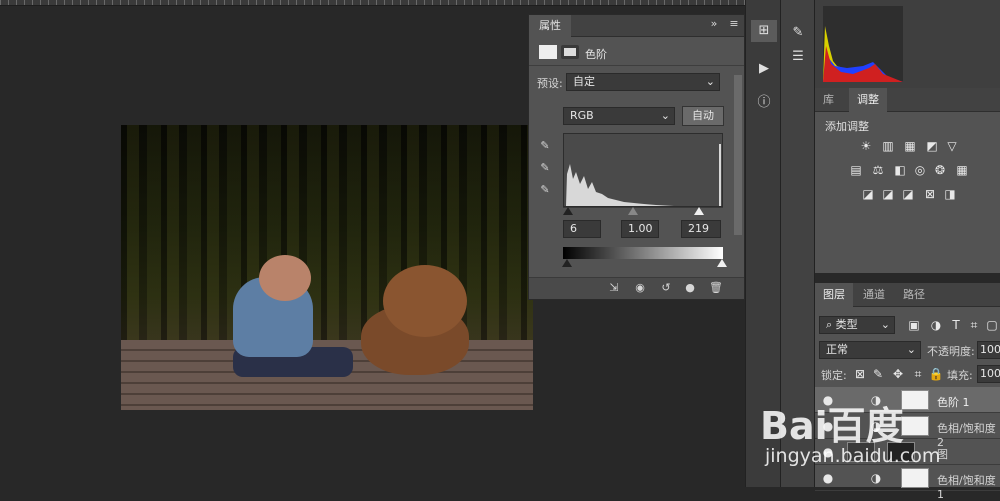 Image resolution: width=1000 pixels, height=501 pixels. Describe the element at coordinates (614, 287) in the screenshot. I see `clip-to-layer-icon: ⇲` at that location.